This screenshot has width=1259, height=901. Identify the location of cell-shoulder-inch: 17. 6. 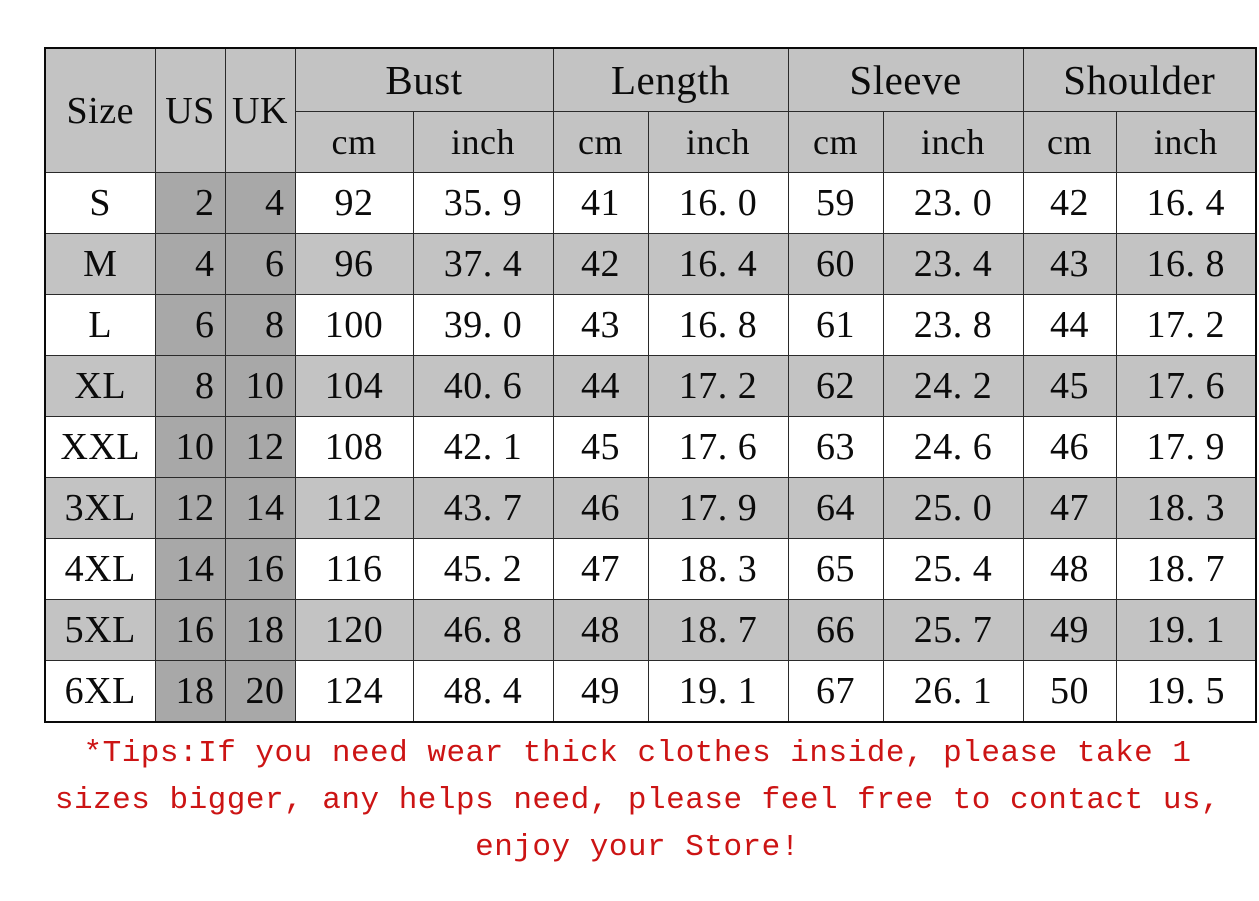
(1186, 386).